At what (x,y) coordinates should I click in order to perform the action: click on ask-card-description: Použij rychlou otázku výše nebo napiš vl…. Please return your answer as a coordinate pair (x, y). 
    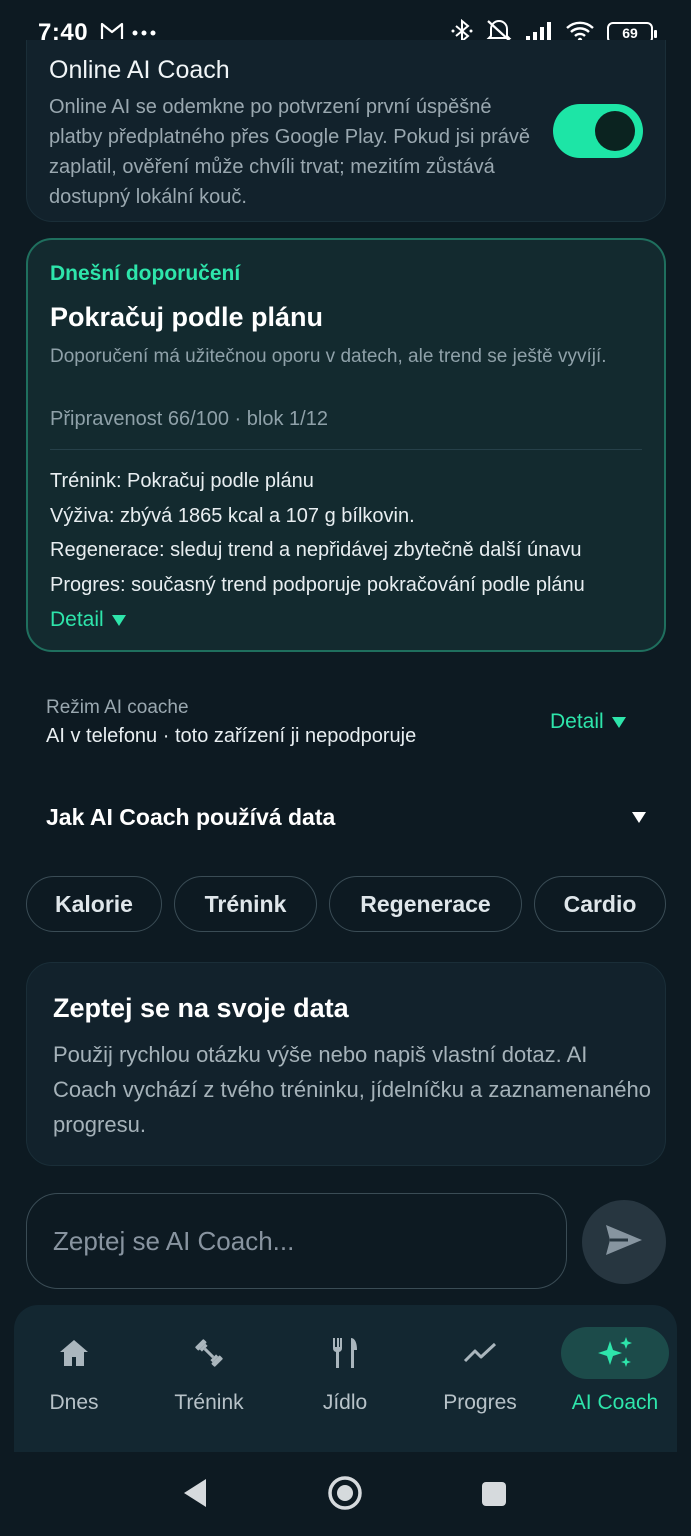
    Looking at the image, I should click on (352, 1089).